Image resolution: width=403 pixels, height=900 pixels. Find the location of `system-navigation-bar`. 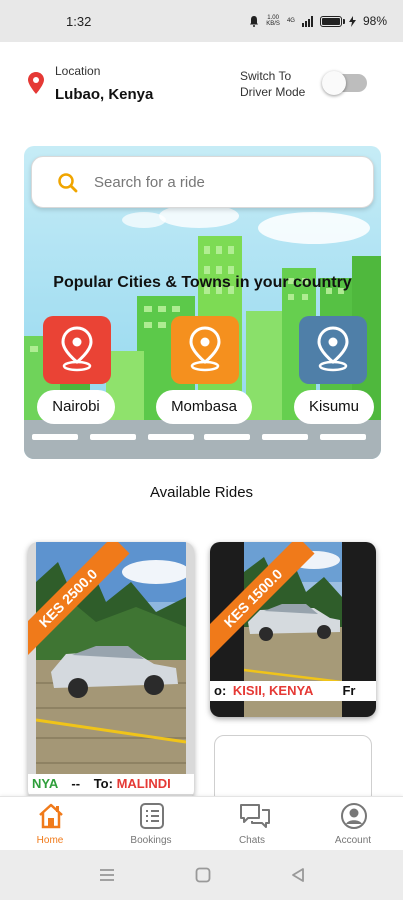

system-navigation-bar is located at coordinates (201, 875).